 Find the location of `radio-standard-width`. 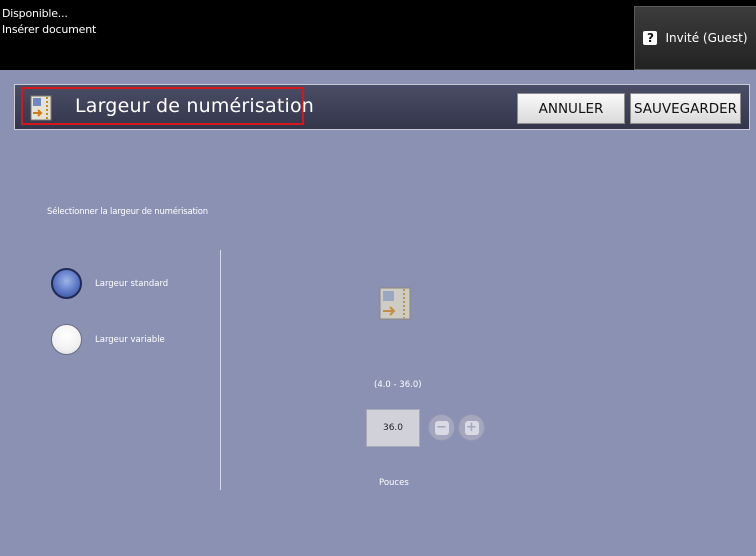

radio-standard-width is located at coordinates (66, 283).